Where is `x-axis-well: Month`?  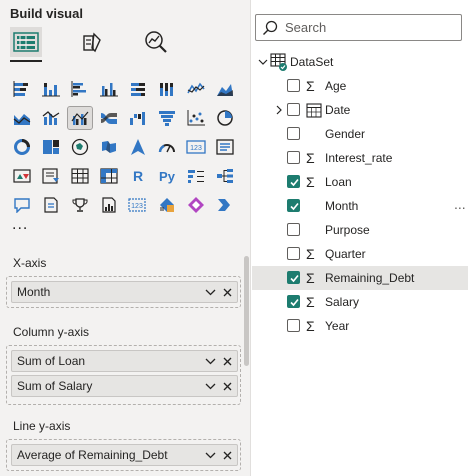 x-axis-well: Month is located at coordinates (123, 292).